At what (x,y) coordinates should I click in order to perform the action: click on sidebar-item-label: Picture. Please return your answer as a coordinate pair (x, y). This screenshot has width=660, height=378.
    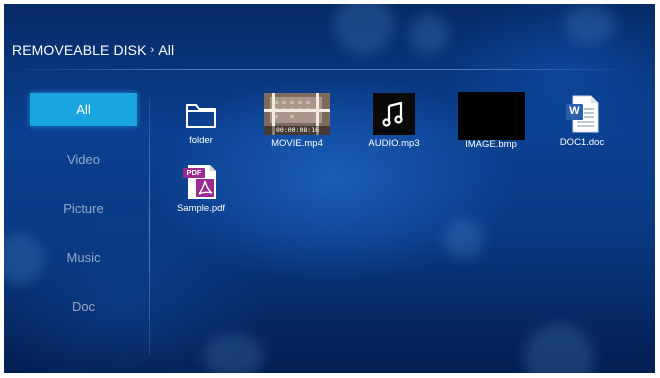
    Looking at the image, I should click on (83, 208).